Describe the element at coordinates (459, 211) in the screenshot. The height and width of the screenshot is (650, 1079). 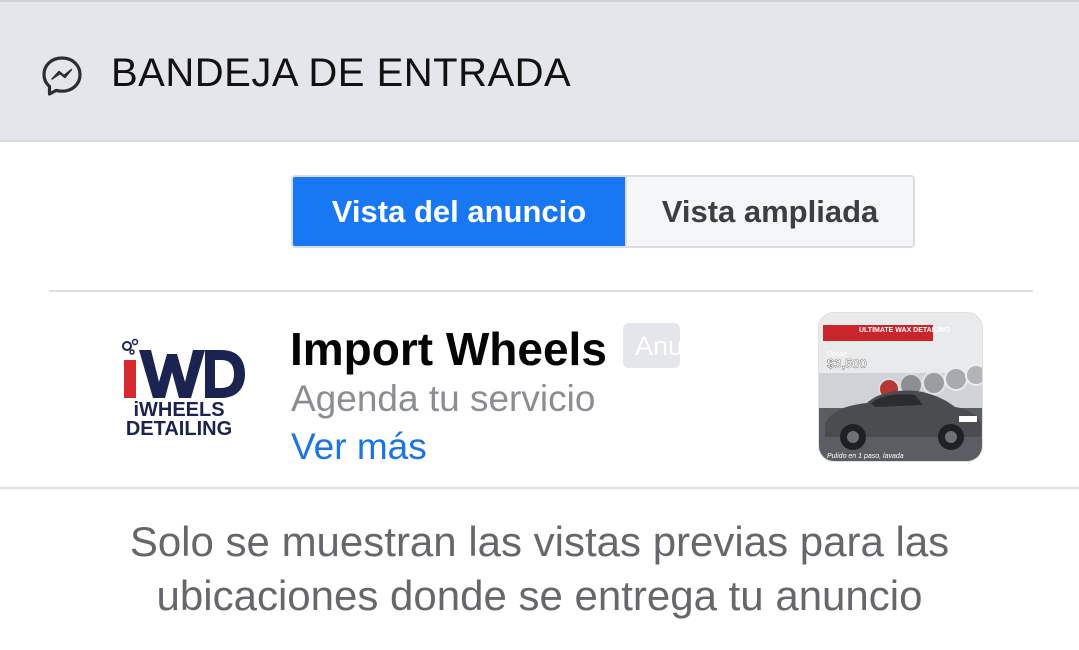
I see `tab-ad-view: Vista del anuncio` at that location.